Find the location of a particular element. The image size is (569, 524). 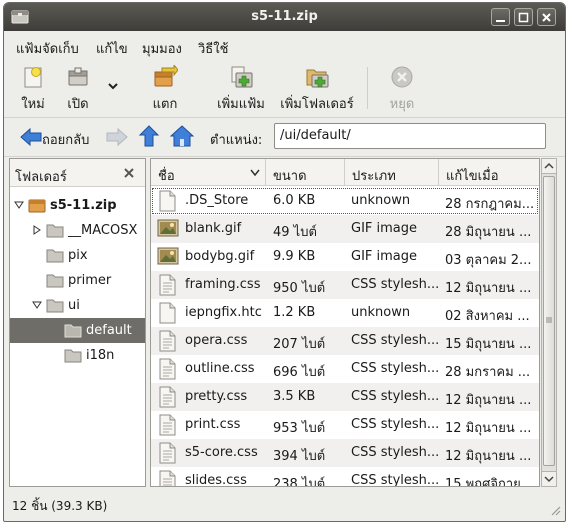

scrollbar-thumb is located at coordinates (549, 321).